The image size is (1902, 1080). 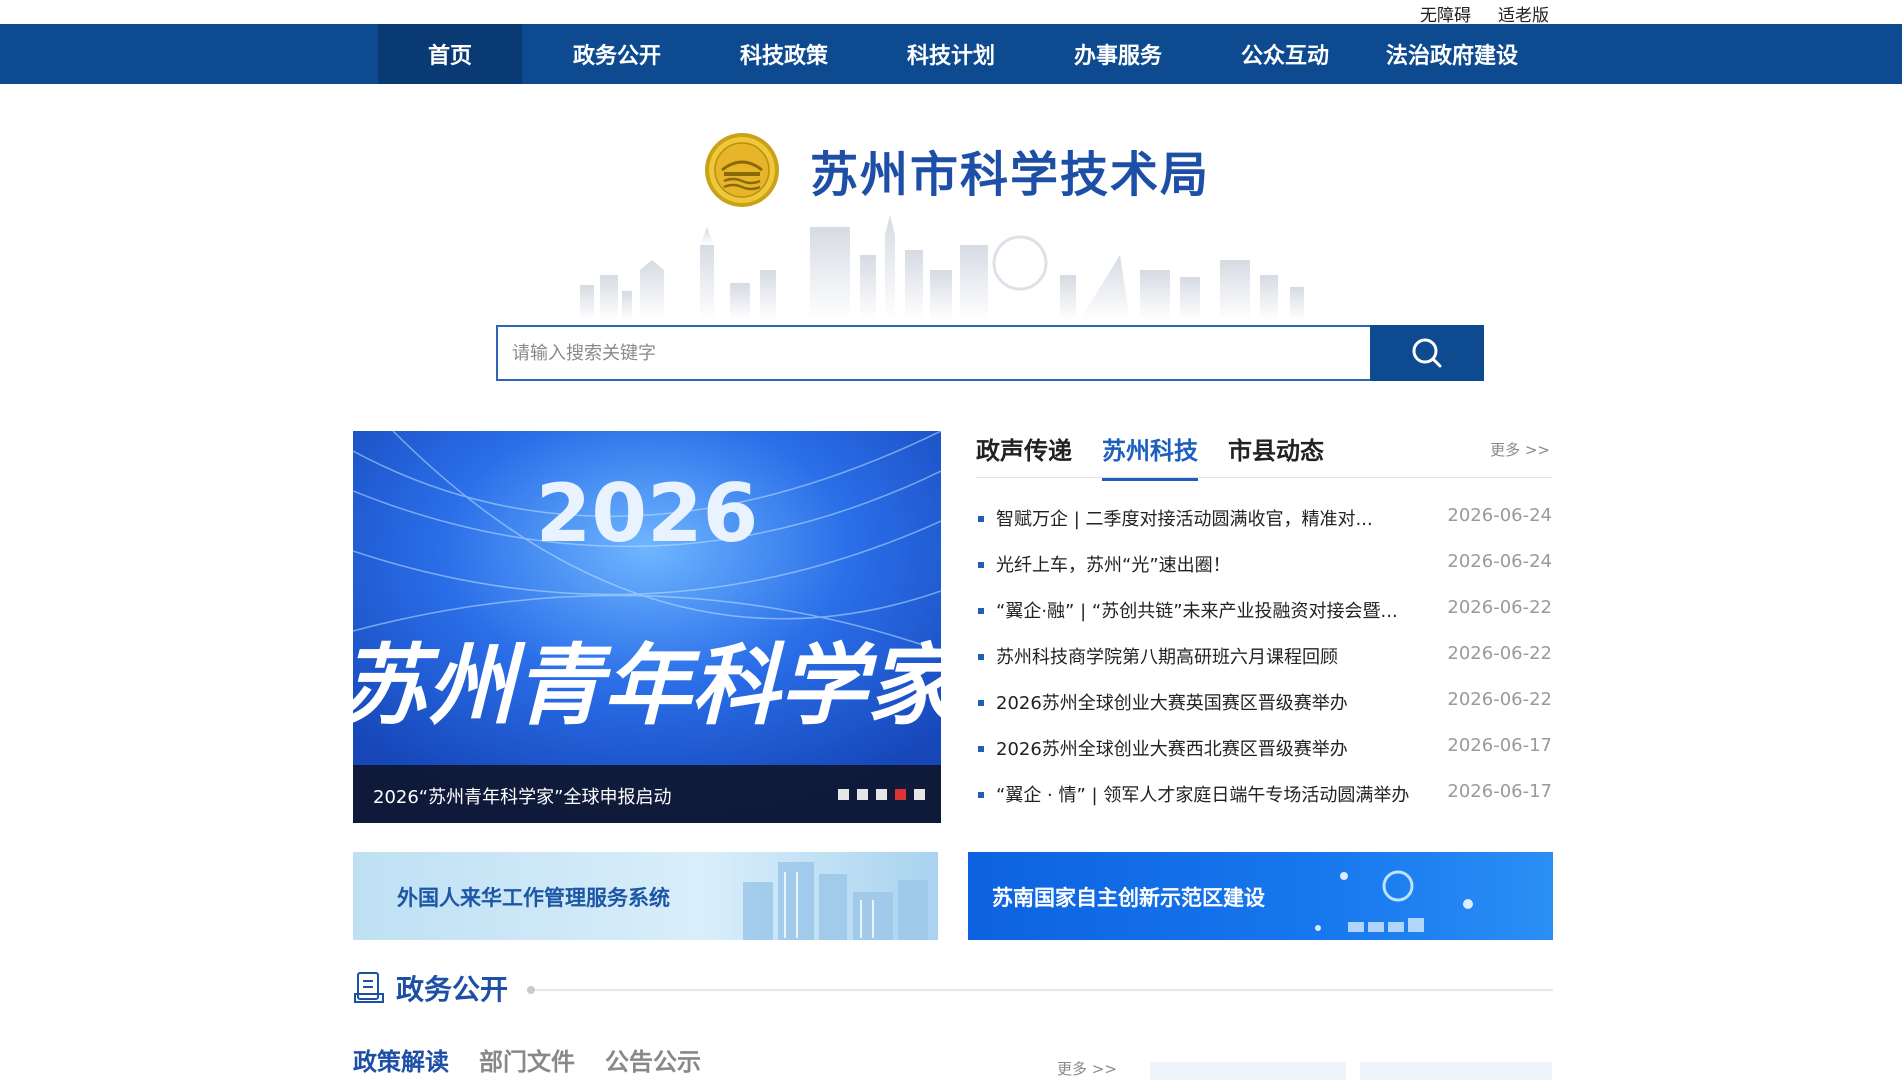 I want to click on news-item: 光纤上车，苏州“光”速出圈！ 2026-06-24, so click(x=1264, y=574).